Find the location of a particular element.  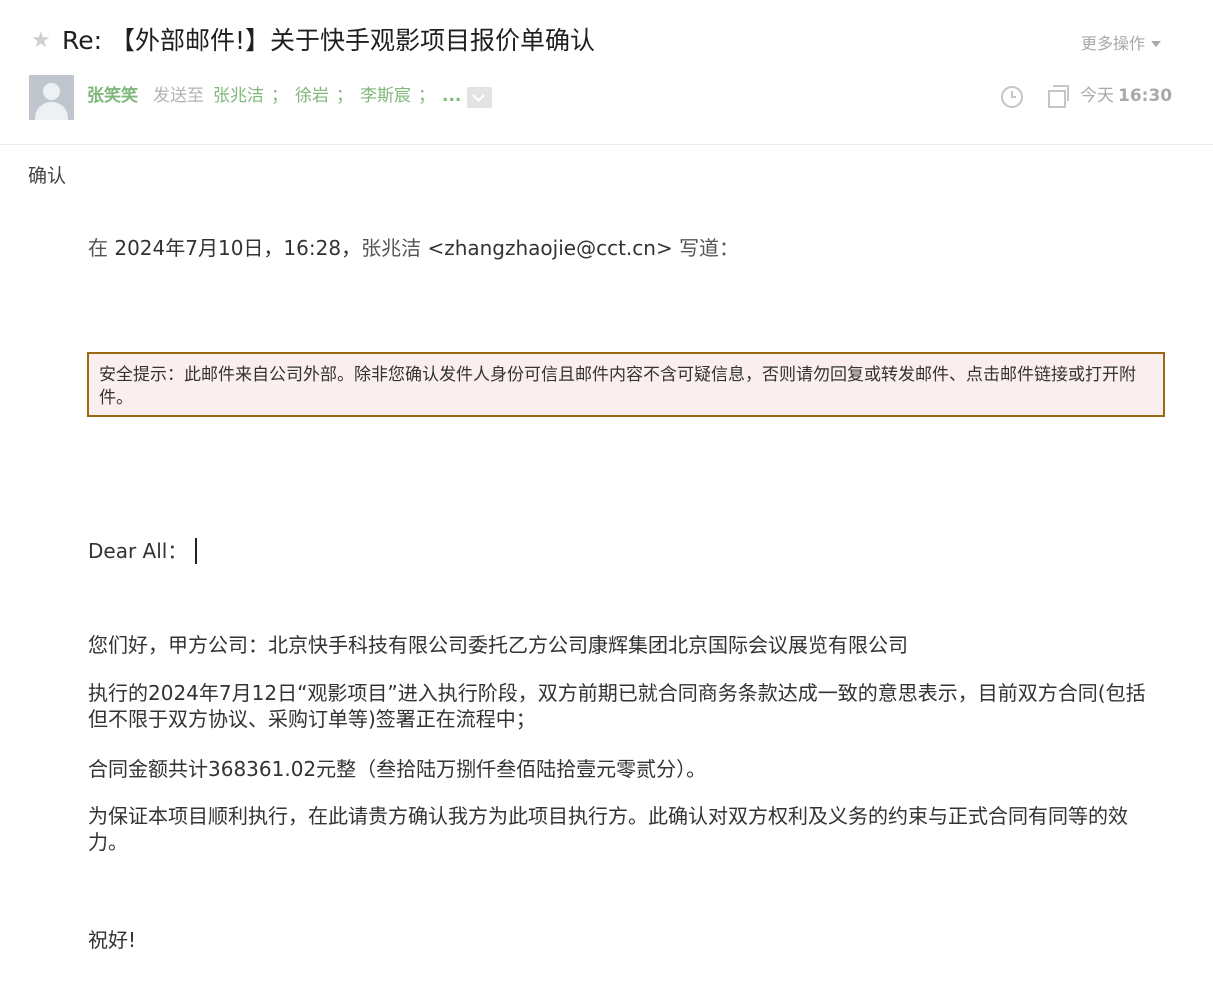

date-label: 今天 is located at coordinates (1097, 96).